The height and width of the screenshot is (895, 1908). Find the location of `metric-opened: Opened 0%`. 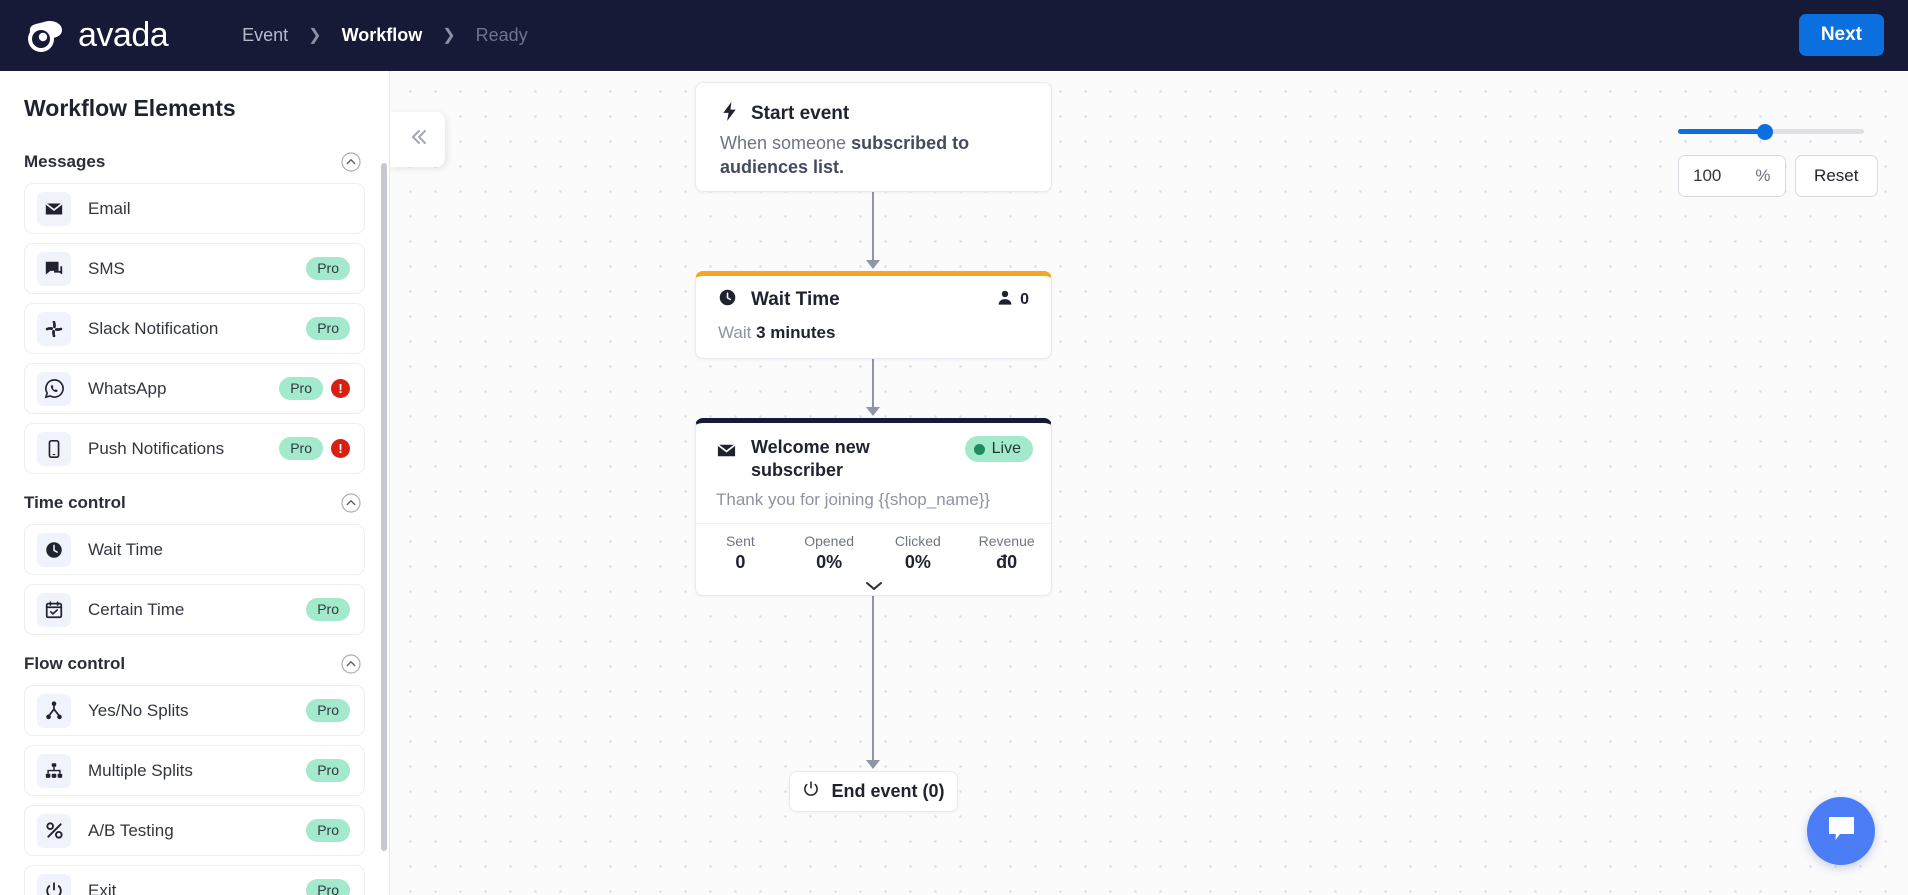

metric-opened: Opened 0% is located at coordinates (829, 553).